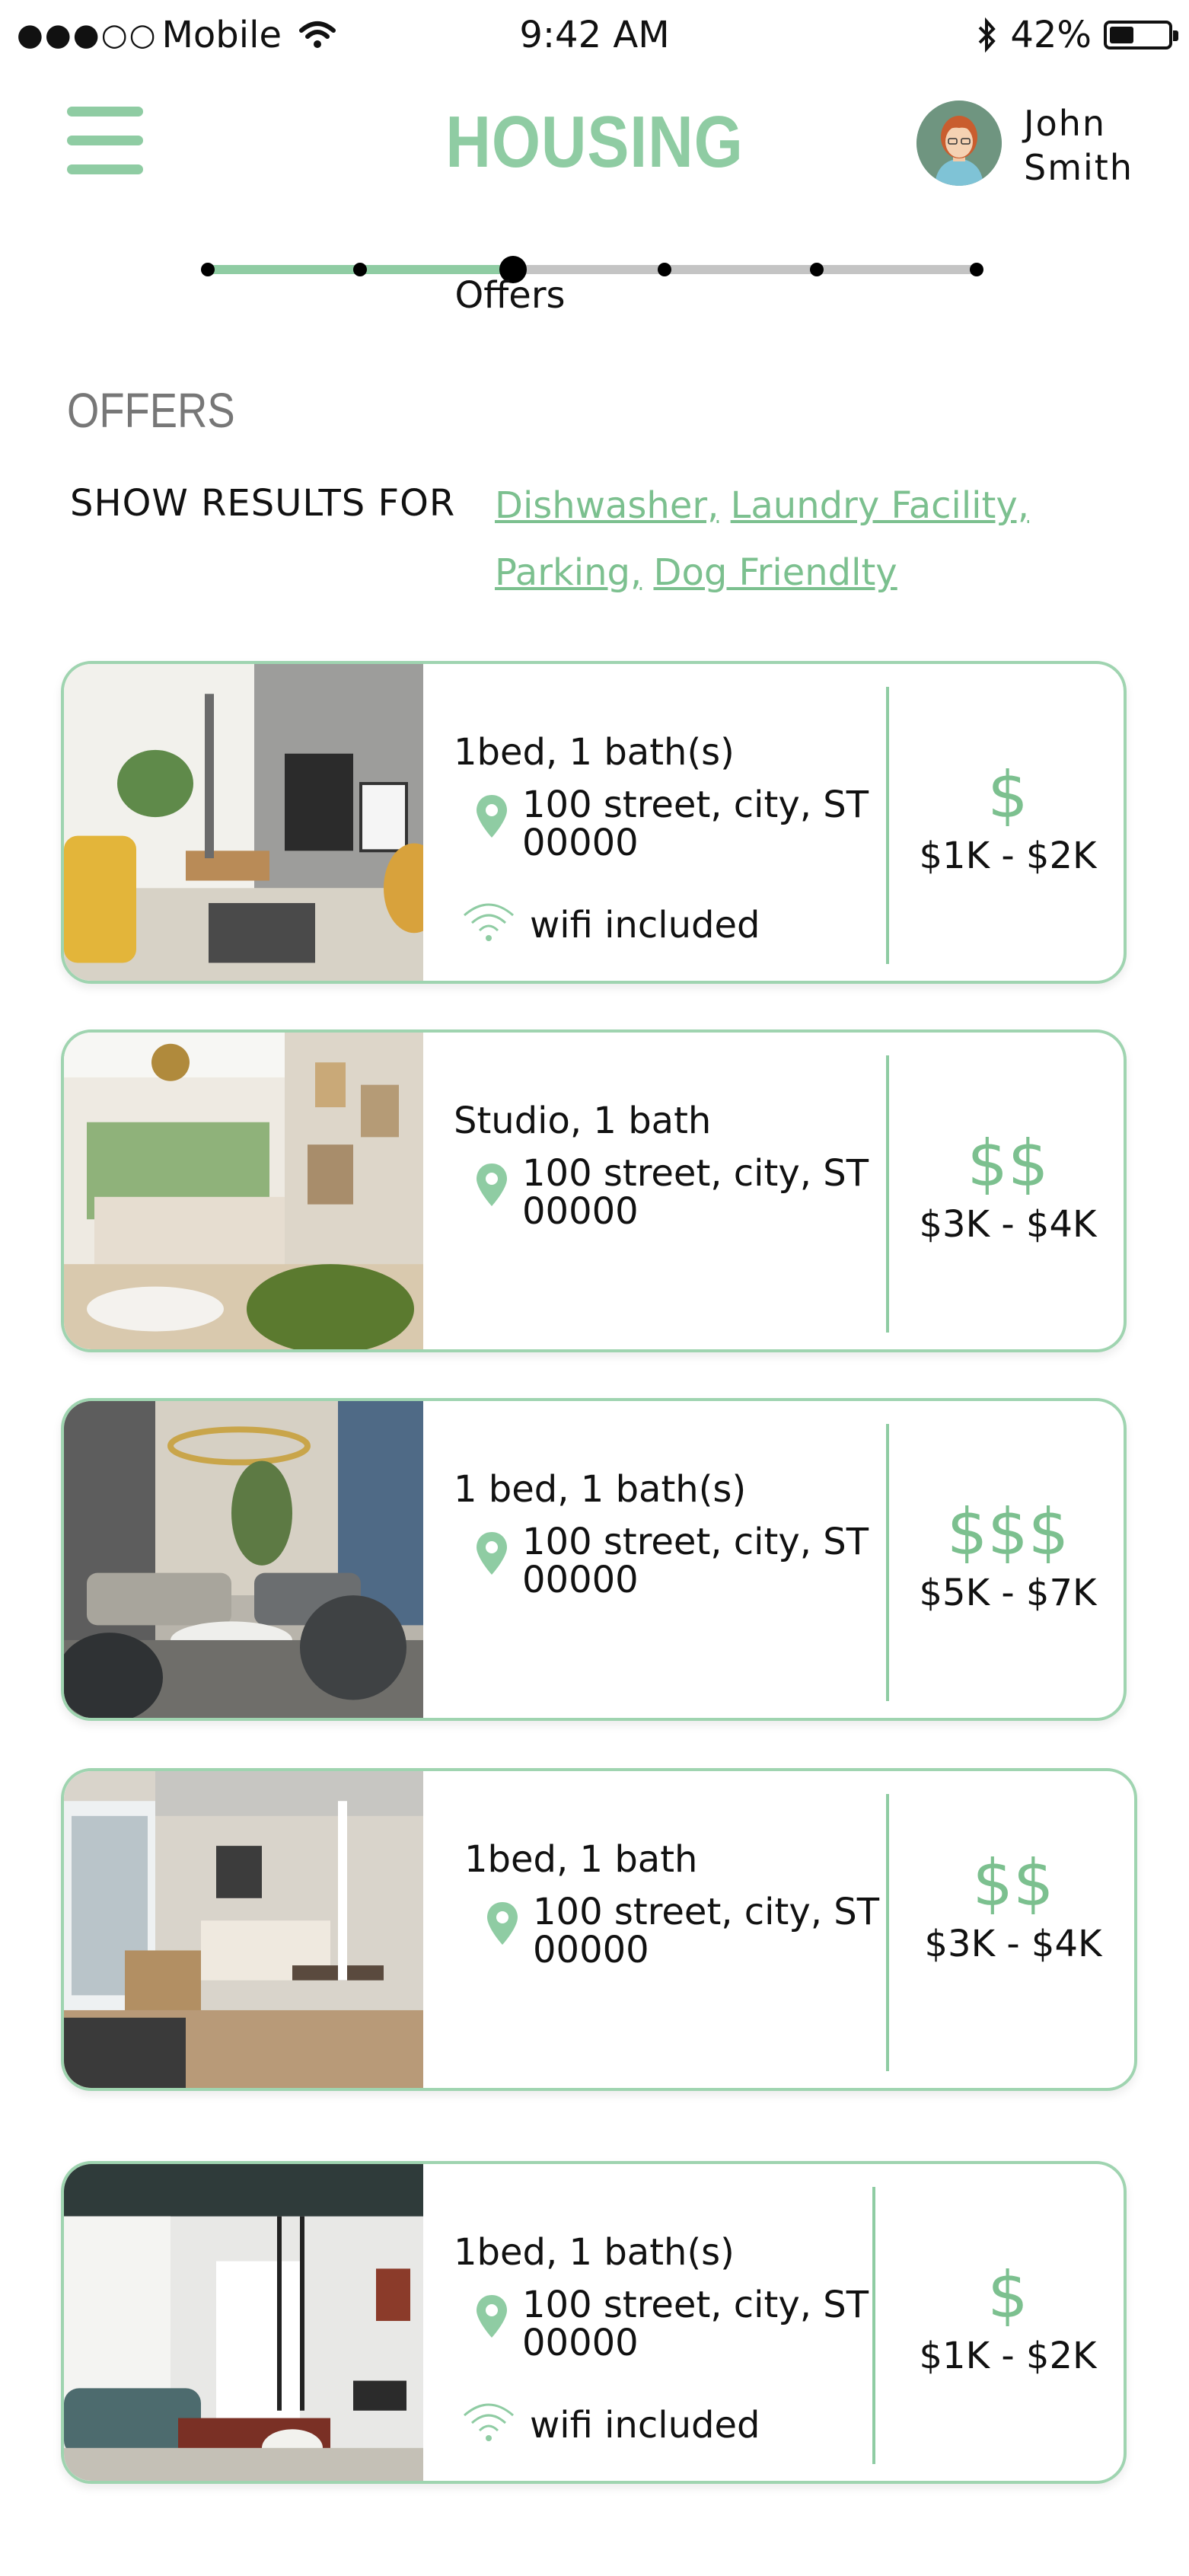 The image size is (1189, 2576). What do you see at coordinates (1065, 123) in the screenshot?
I see `user-first-name: John` at bounding box center [1065, 123].